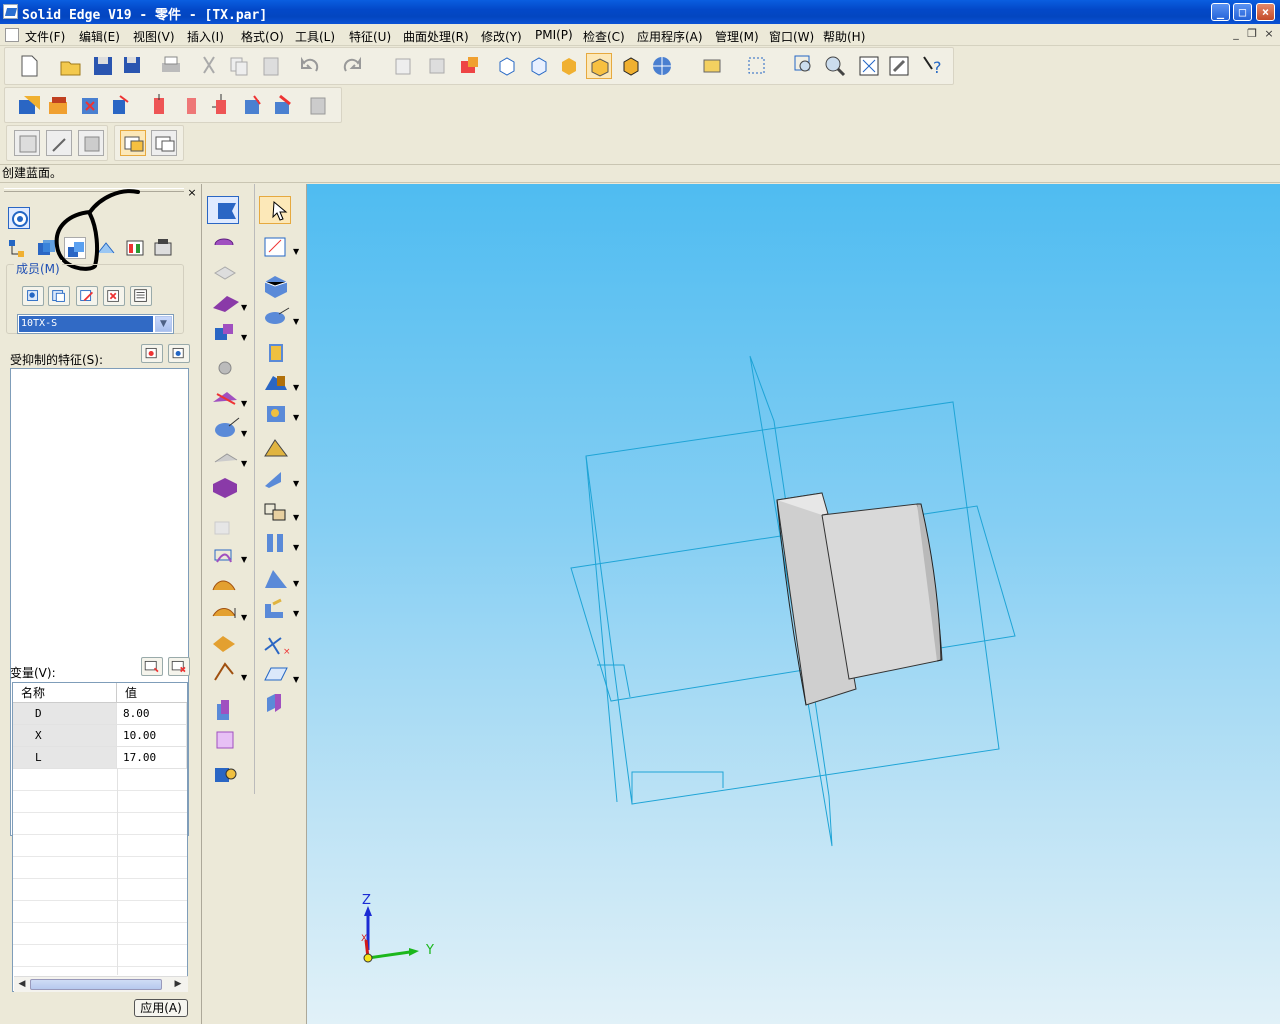 This screenshot has width=1280, height=1024. What do you see at coordinates (279, 448) in the screenshot?
I see `surface-body-icon` at bounding box center [279, 448].